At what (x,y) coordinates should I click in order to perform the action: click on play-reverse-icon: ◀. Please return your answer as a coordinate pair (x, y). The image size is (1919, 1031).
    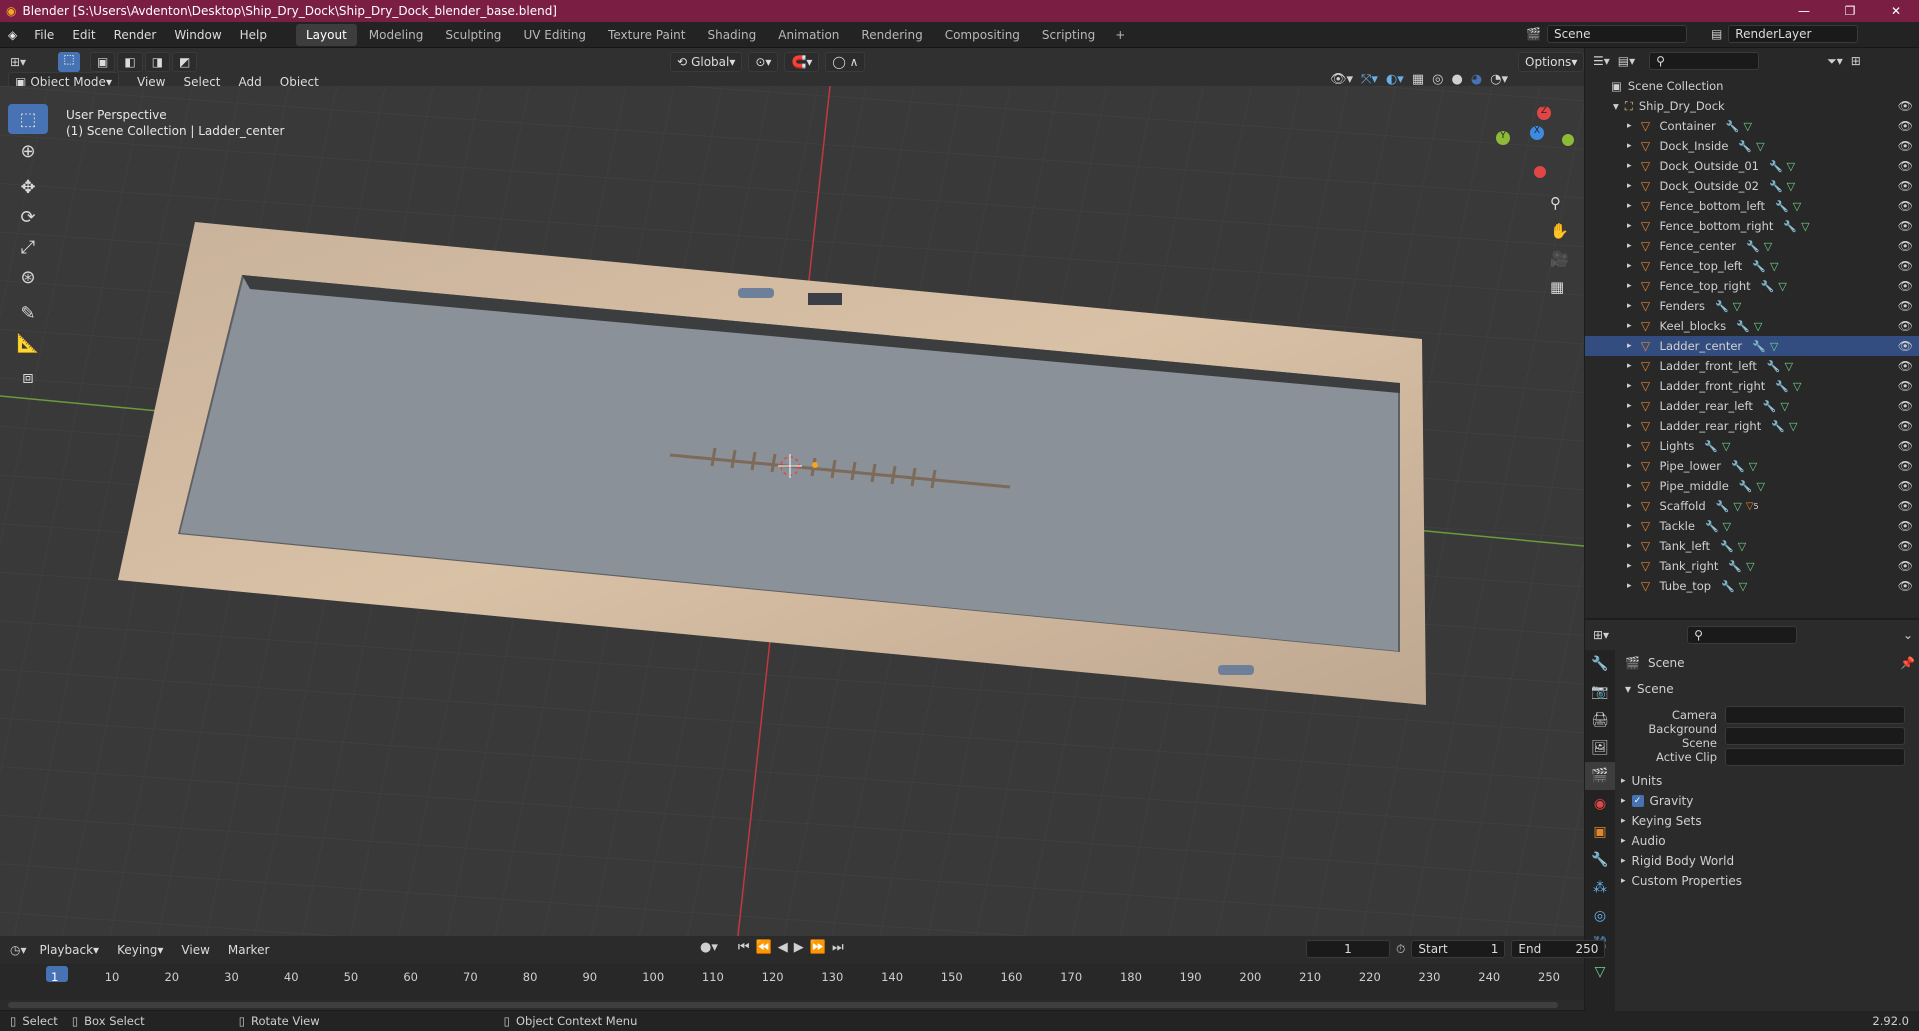
    Looking at the image, I should click on (783, 947).